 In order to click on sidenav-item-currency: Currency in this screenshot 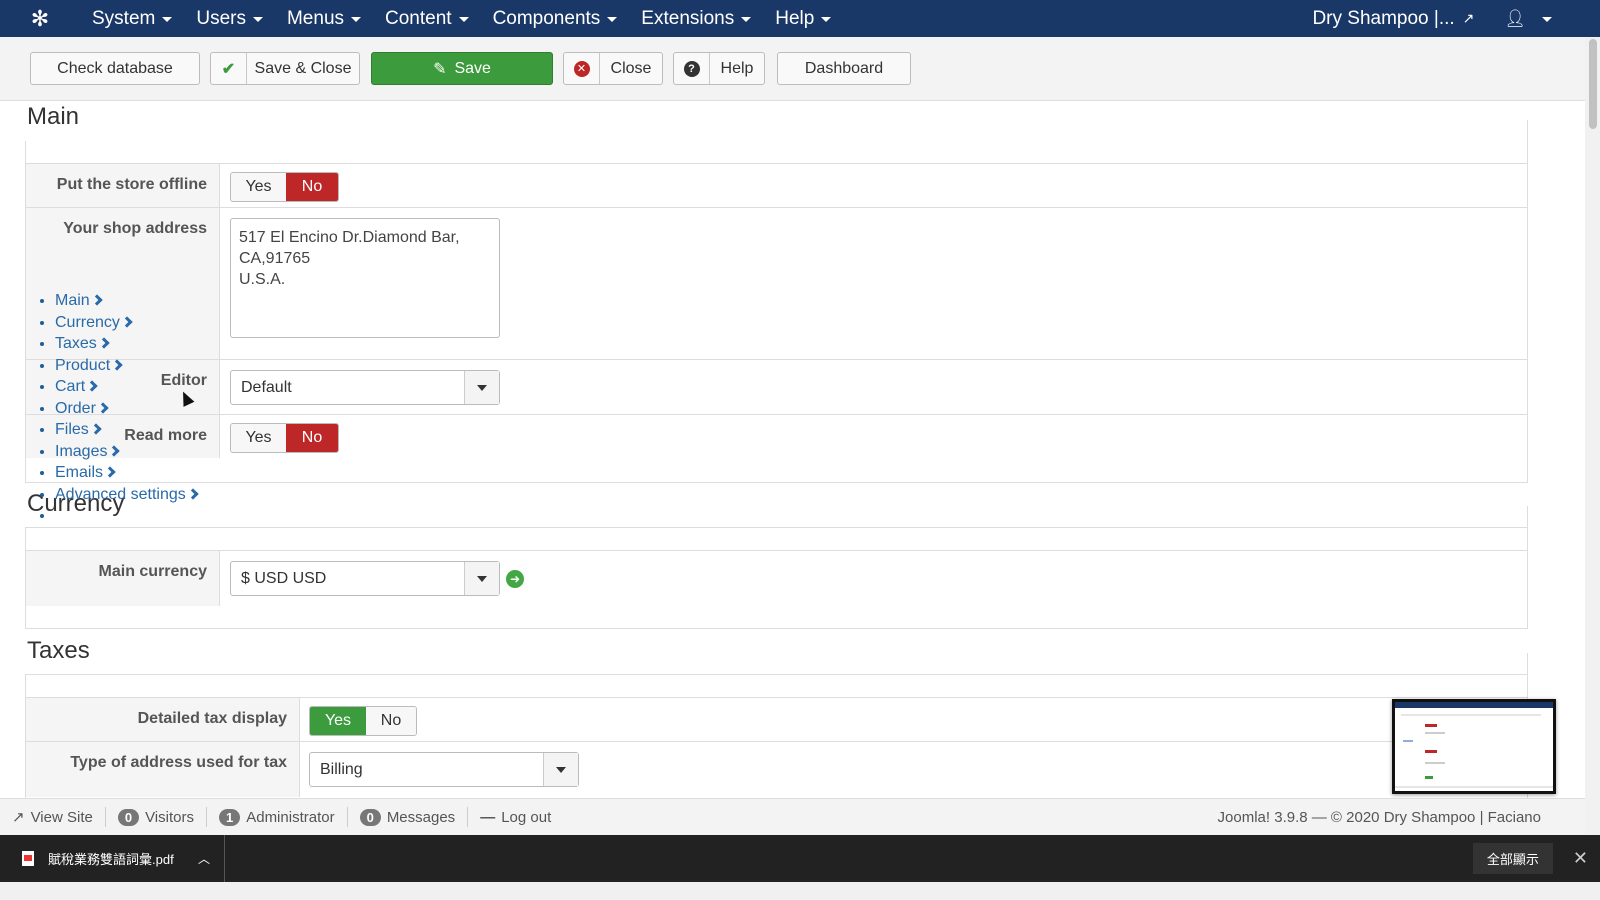, I will do `click(126, 325)`.